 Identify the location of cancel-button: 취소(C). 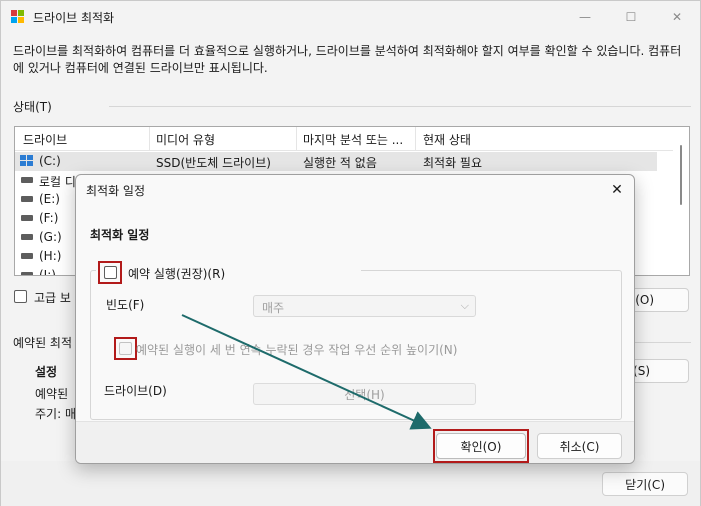
(579, 446).